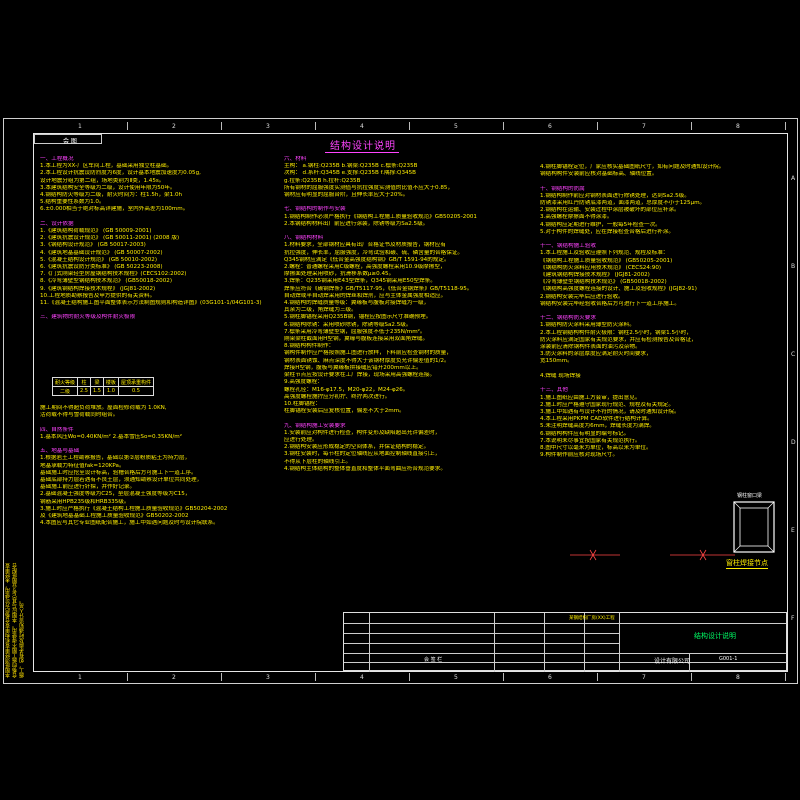 The image size is (800, 800). Describe the element at coordinates (365, 245) in the screenshot. I see `text-line: 1.材料要求，全部钢材应具有出厂合格证书及材质报告，钢材应有` at that location.